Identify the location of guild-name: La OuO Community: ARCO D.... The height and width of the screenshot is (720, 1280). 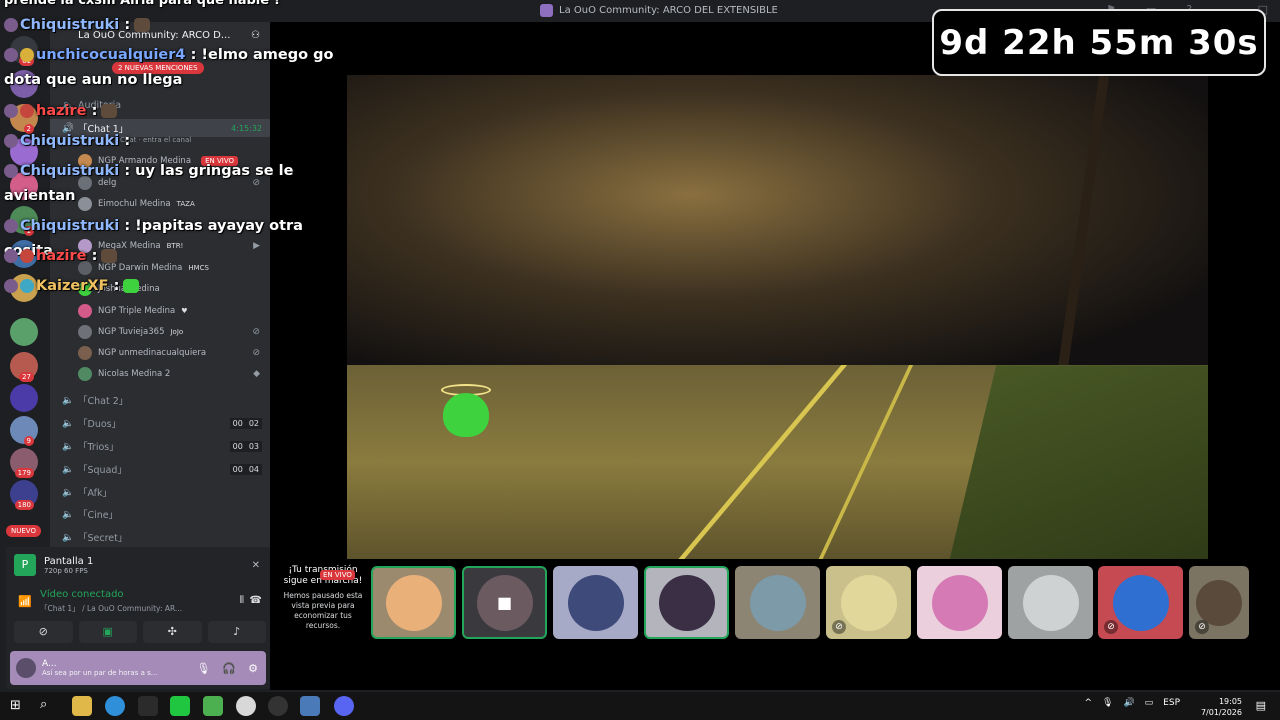
(154, 35).